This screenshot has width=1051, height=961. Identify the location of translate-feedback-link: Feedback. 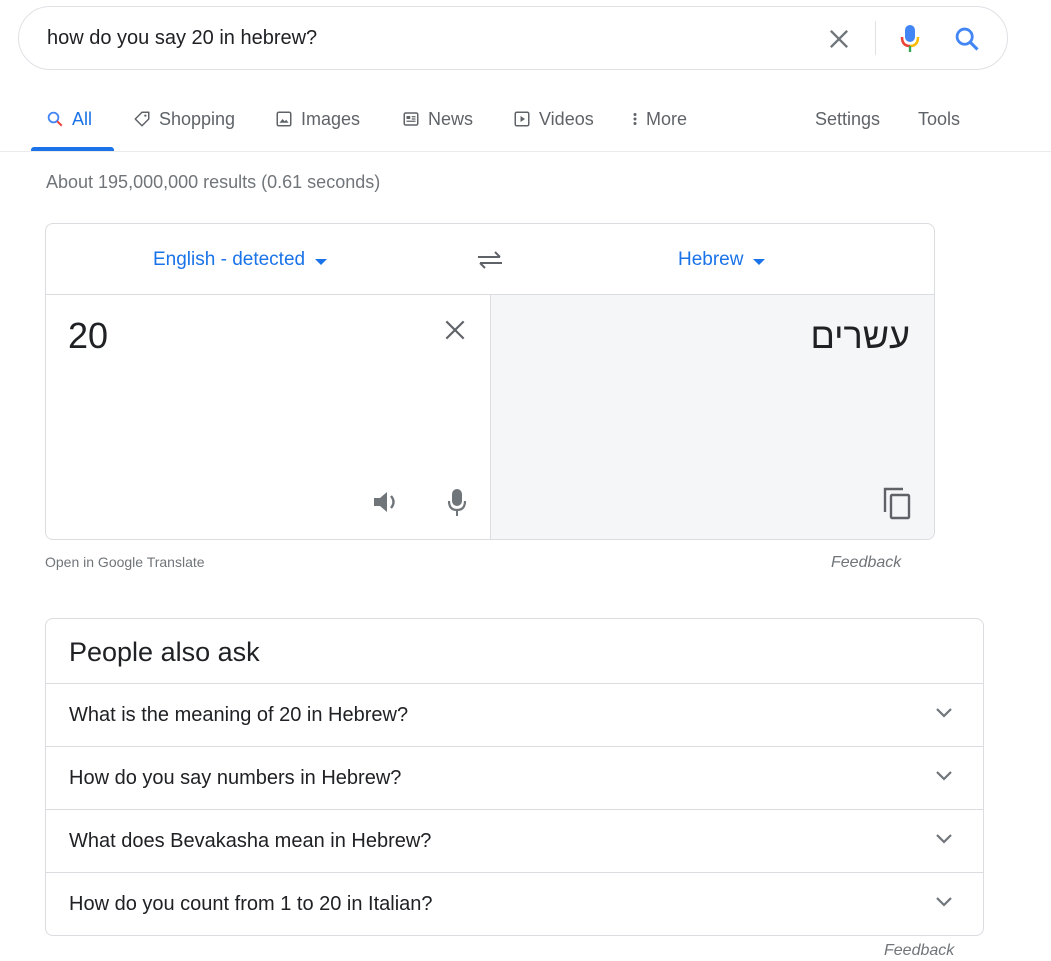
(866, 563).